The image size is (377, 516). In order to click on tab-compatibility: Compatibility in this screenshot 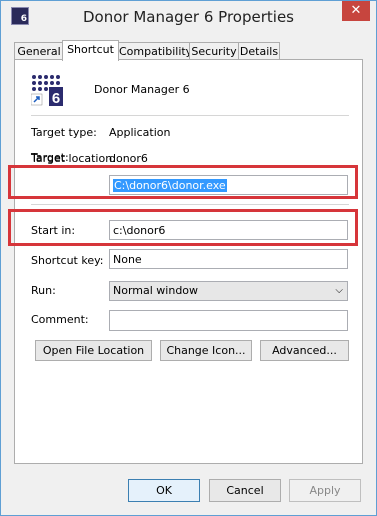, I will do `click(155, 51)`.